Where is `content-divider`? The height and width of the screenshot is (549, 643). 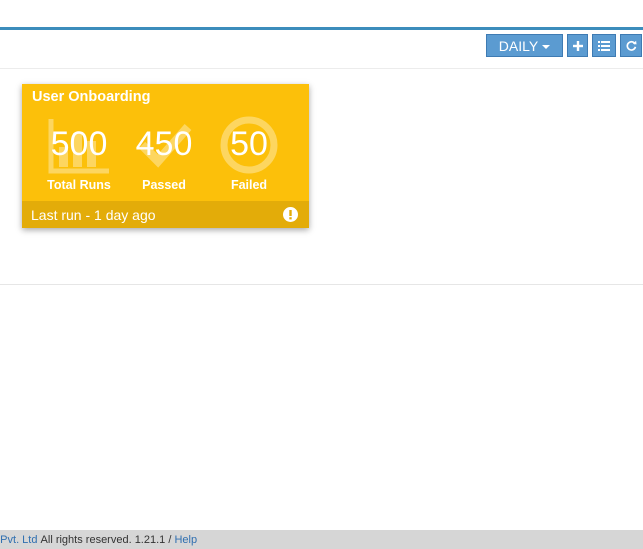 content-divider is located at coordinates (321, 284).